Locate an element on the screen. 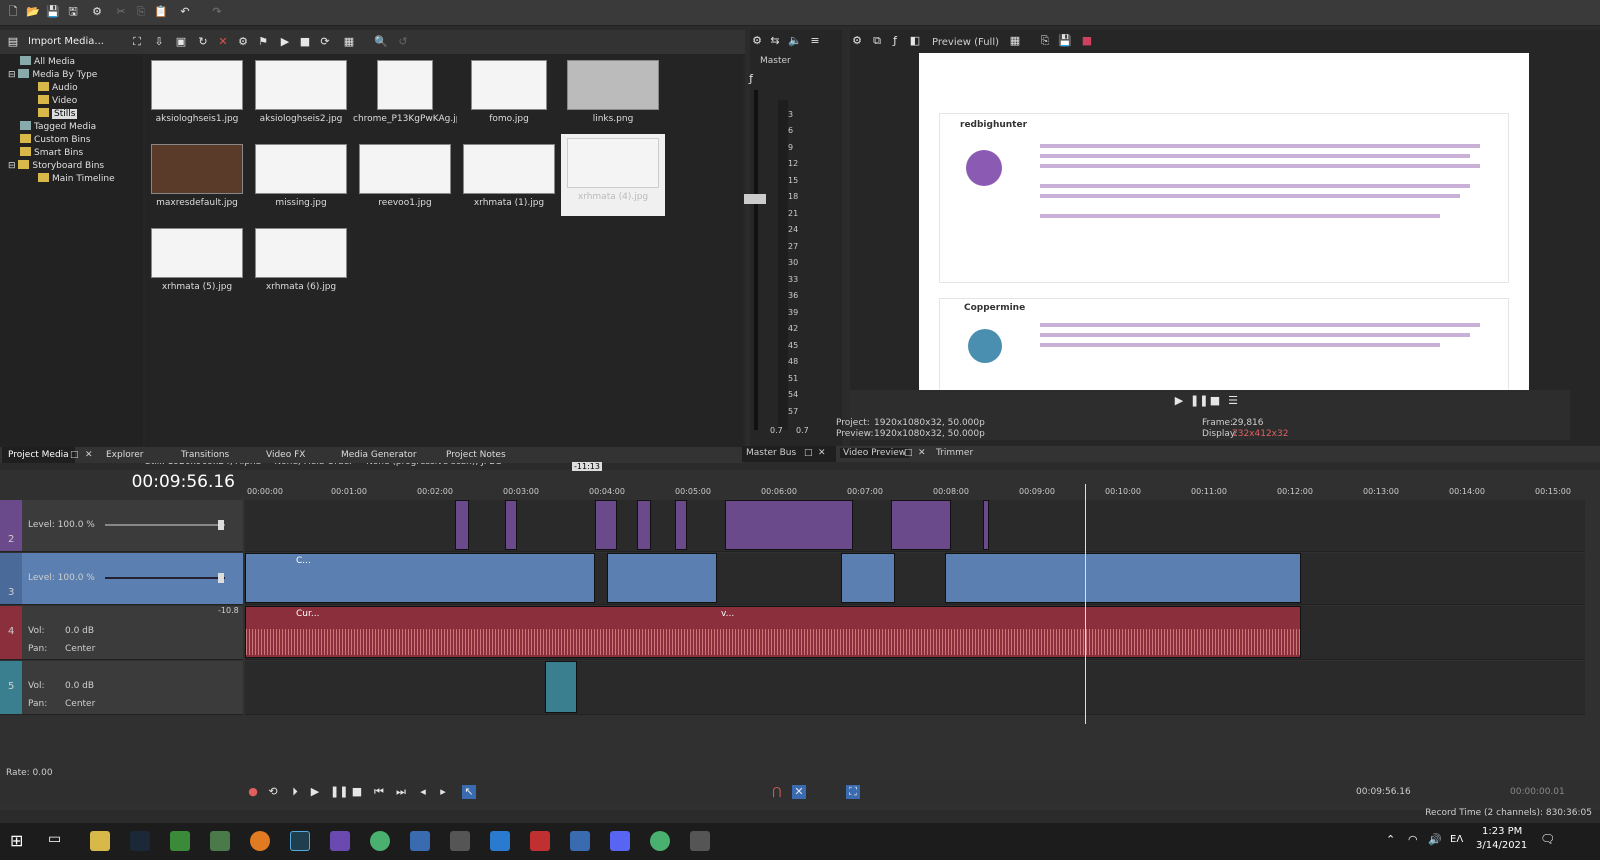 This screenshot has width=1600, height=860. tab-explorer: Explorer is located at coordinates (124, 455).